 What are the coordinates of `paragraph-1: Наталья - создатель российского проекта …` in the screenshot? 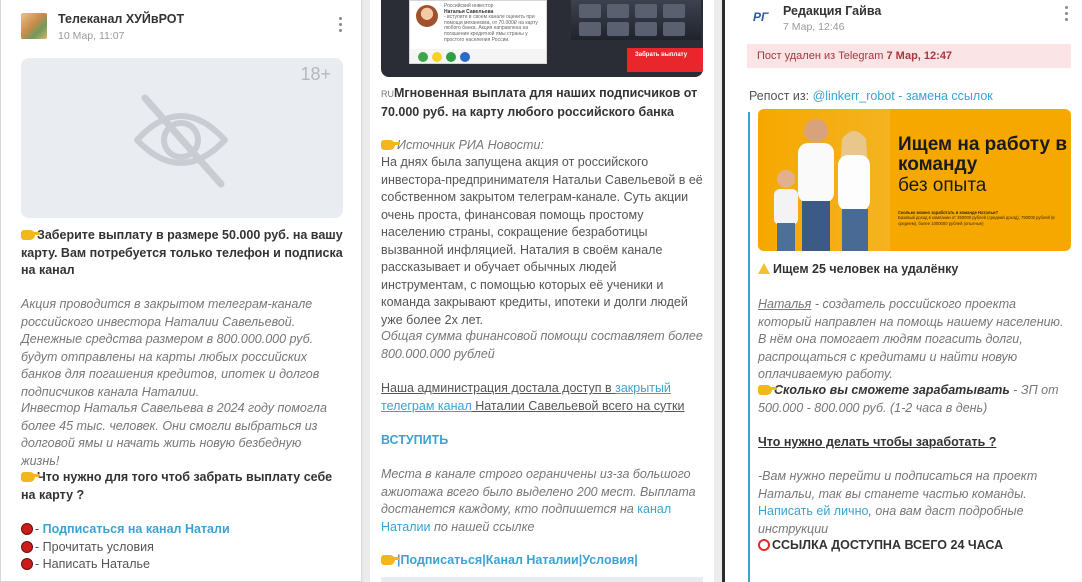 It's located at (911, 339).